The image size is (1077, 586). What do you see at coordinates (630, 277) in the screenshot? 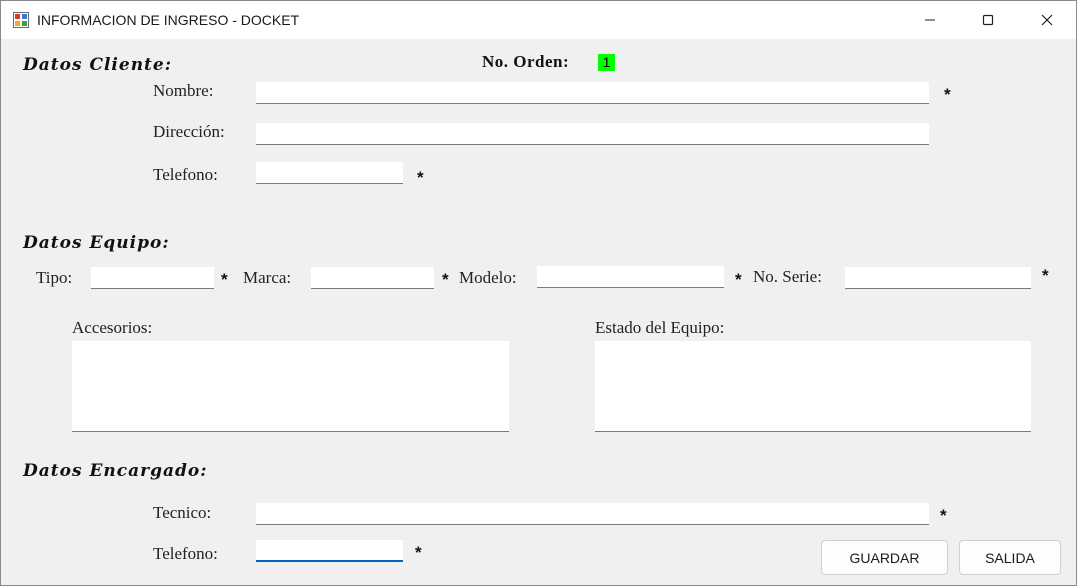
I see `modelo-field` at bounding box center [630, 277].